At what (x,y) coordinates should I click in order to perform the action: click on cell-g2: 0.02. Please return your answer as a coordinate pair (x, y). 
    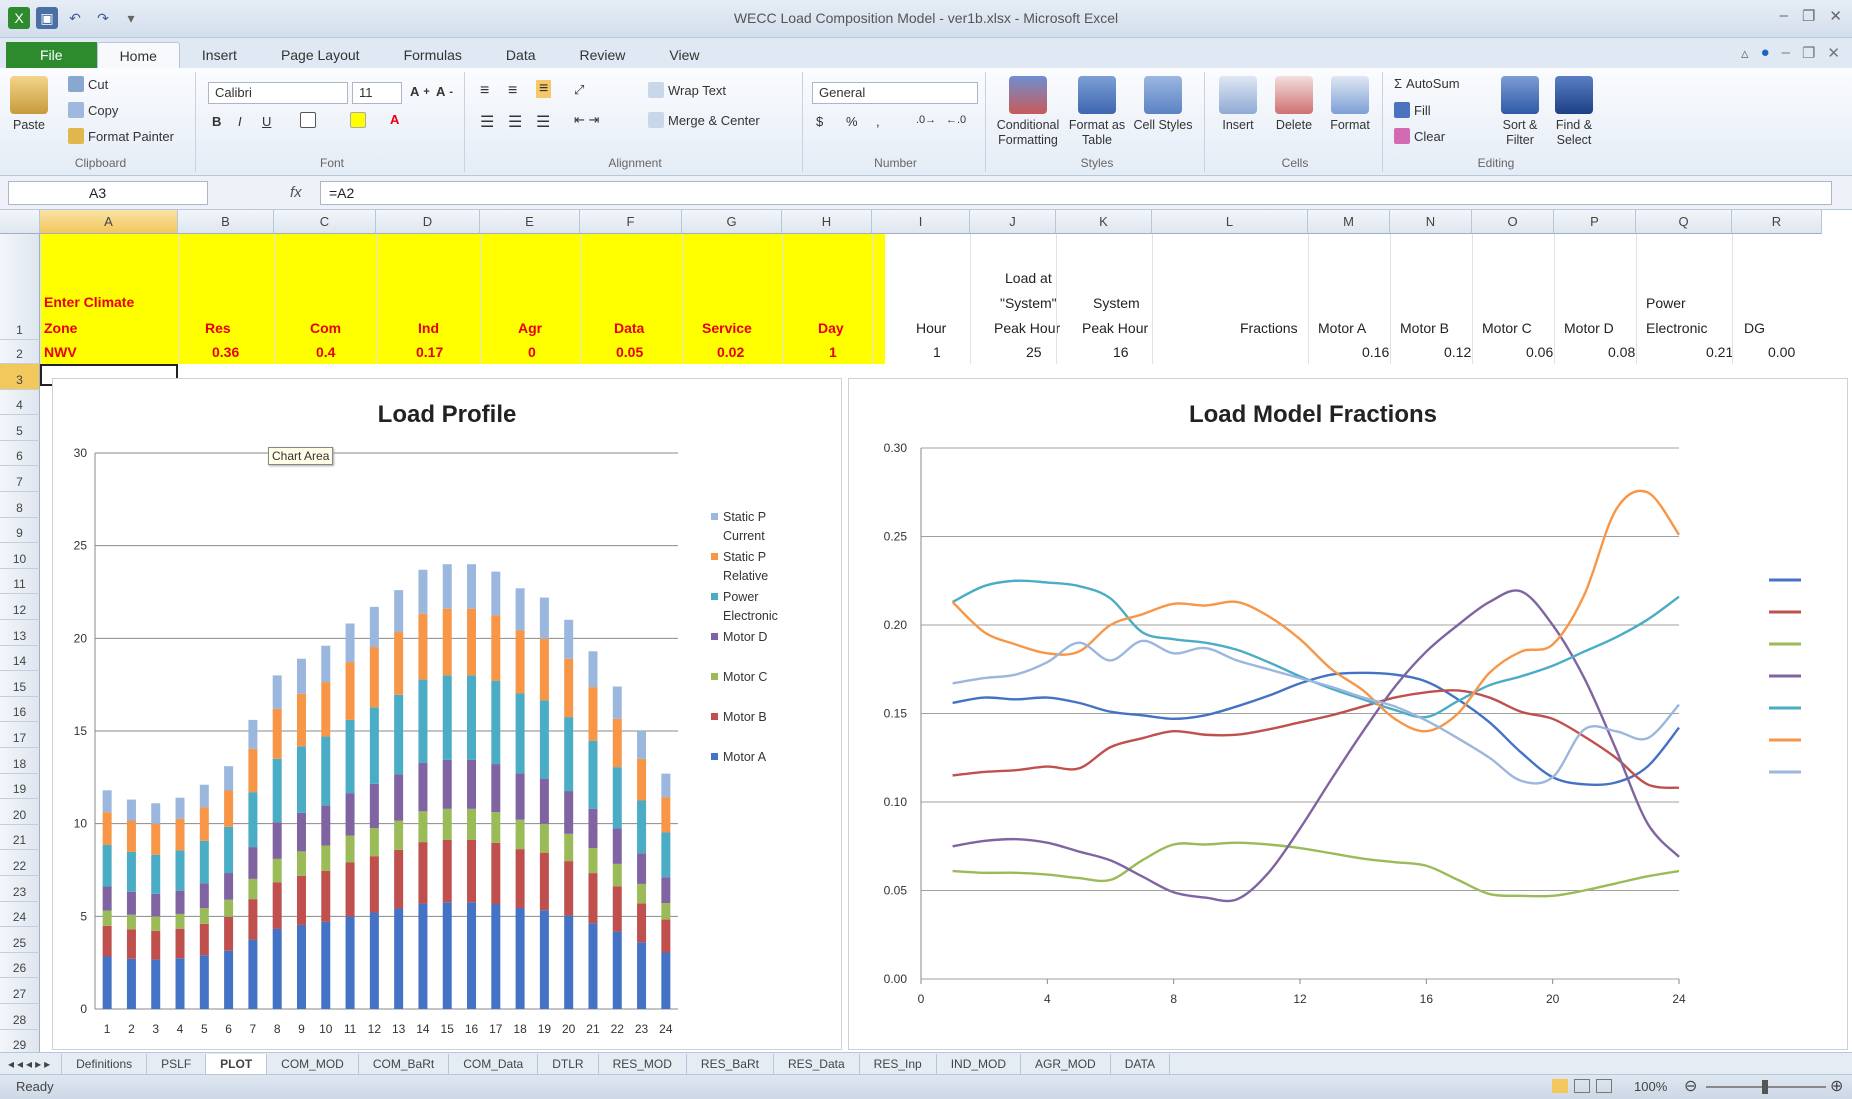
    Looking at the image, I should click on (730, 352).